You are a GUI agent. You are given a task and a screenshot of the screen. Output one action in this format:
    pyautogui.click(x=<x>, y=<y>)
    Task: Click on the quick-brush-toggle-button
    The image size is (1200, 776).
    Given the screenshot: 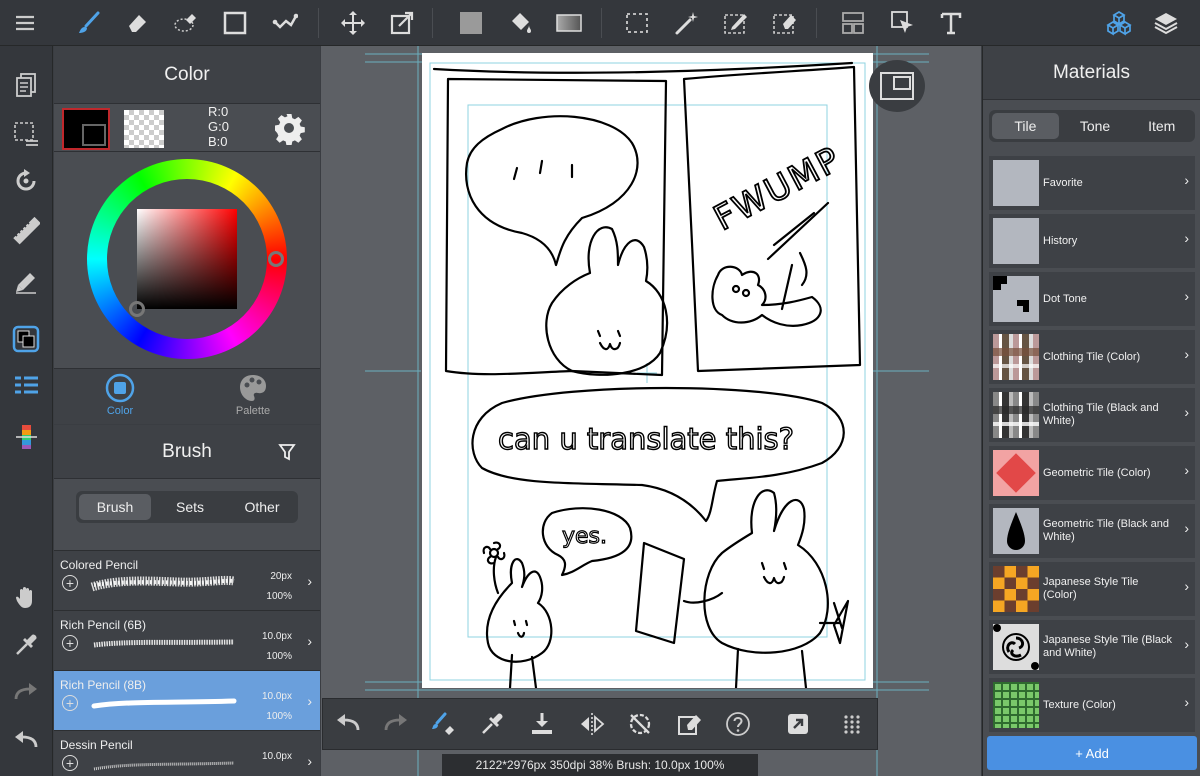 What is the action you would take?
    pyautogui.click(x=444, y=724)
    